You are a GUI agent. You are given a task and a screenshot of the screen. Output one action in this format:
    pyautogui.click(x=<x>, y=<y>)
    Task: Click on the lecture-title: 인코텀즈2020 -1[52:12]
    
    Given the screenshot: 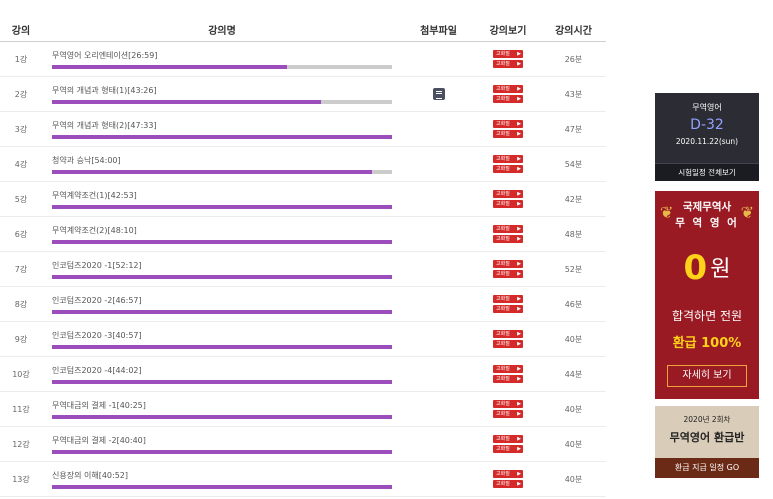 What is the action you would take?
    pyautogui.click(x=227, y=265)
    